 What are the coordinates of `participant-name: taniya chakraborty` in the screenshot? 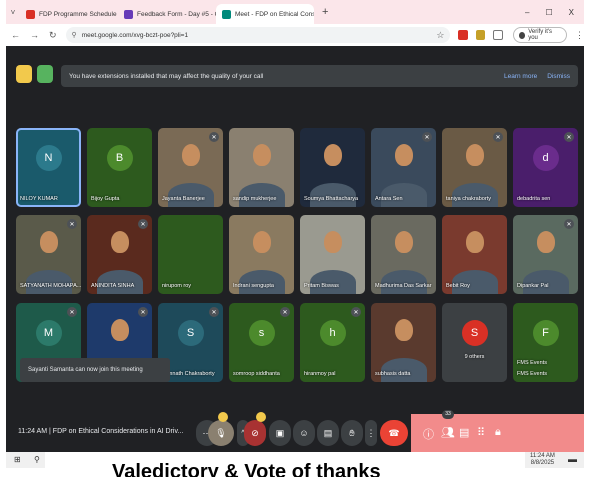 It's located at (468, 199).